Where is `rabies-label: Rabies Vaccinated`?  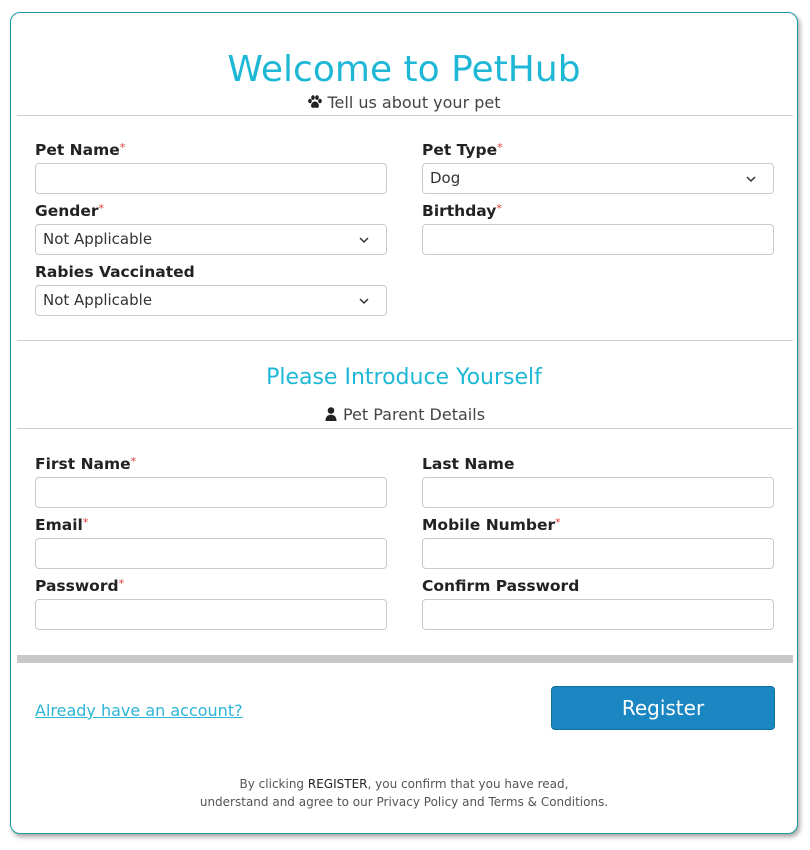 rabies-label: Rabies Vaccinated is located at coordinates (115, 272).